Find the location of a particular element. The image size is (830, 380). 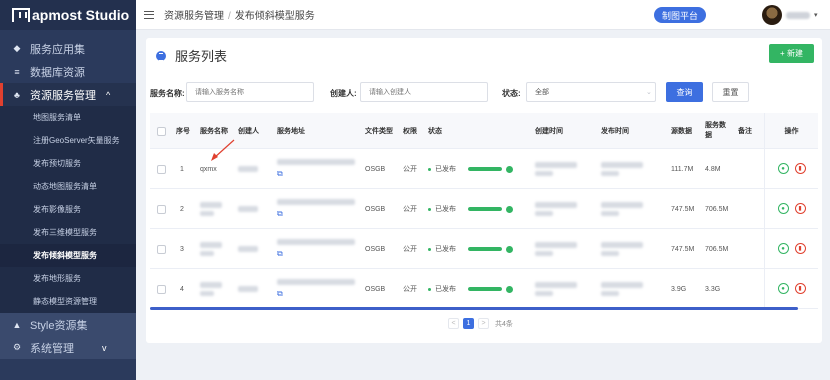

sidebar-subitem-label: 发布预切服务 is located at coordinates (57, 163).